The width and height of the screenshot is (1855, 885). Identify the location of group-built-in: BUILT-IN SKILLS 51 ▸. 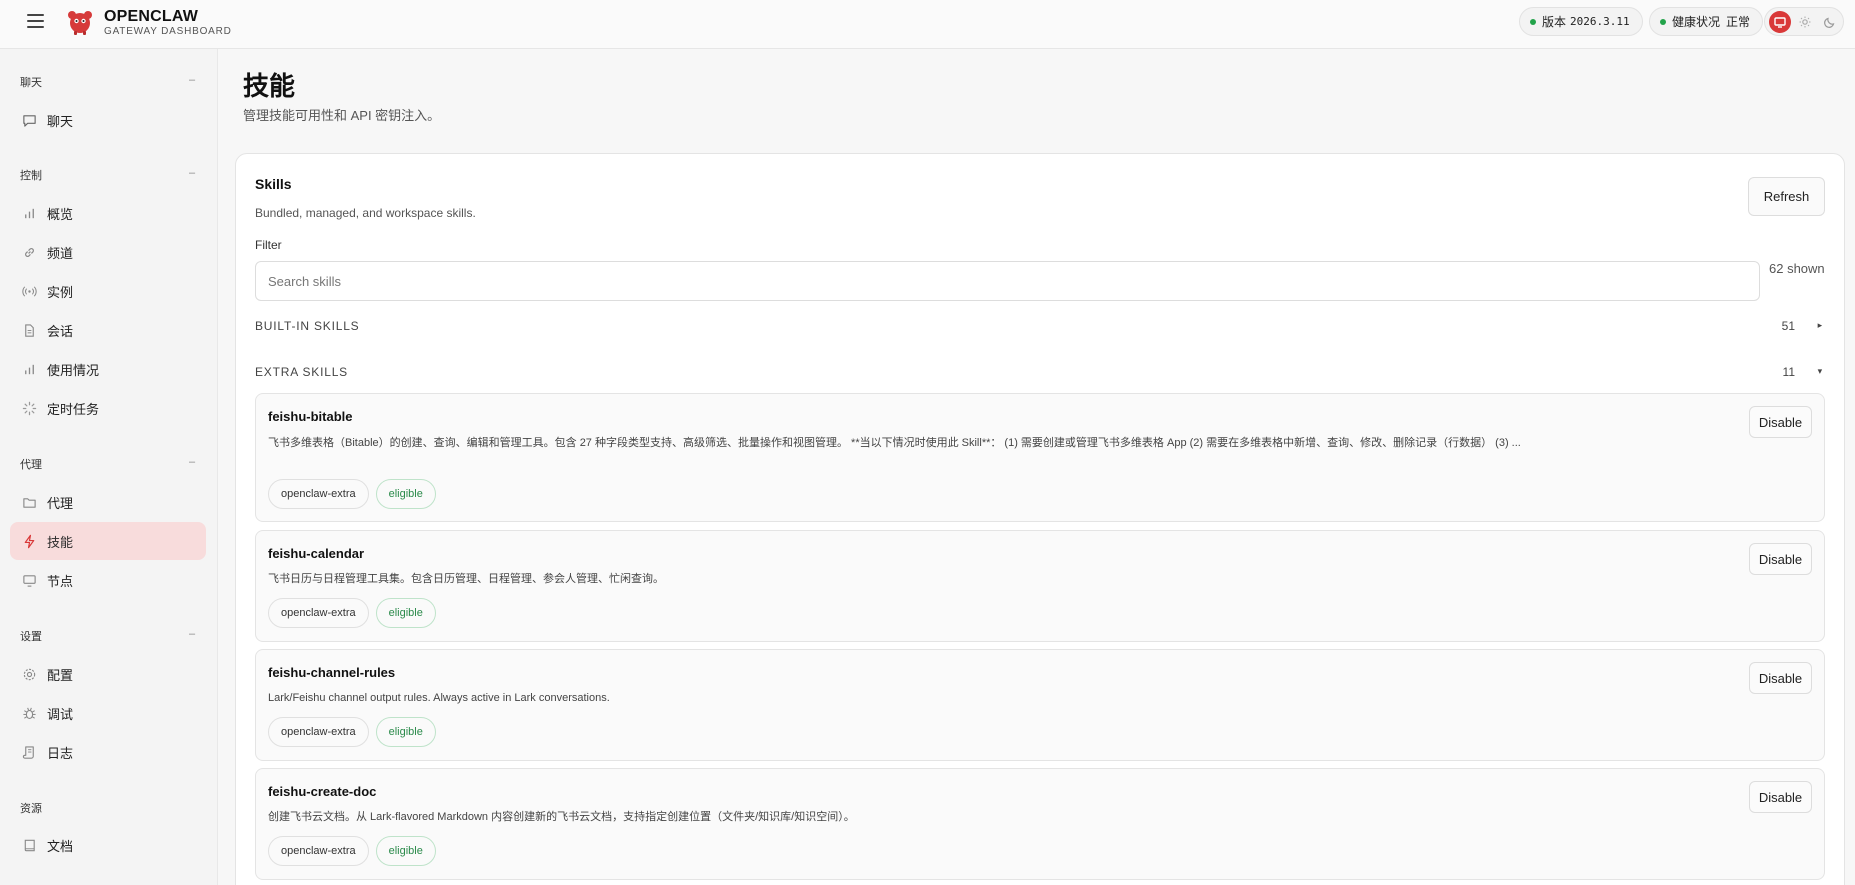
(1040, 329).